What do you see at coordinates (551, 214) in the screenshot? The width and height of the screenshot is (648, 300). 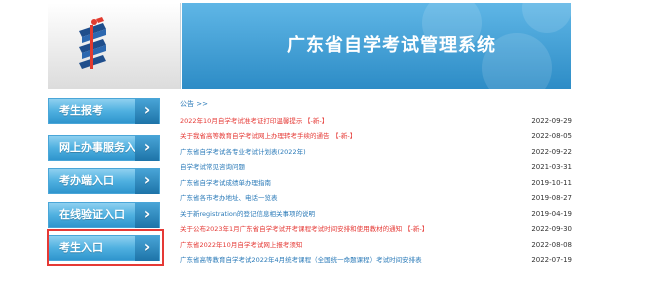 I see `notice-date: 2019-04-19` at bounding box center [551, 214].